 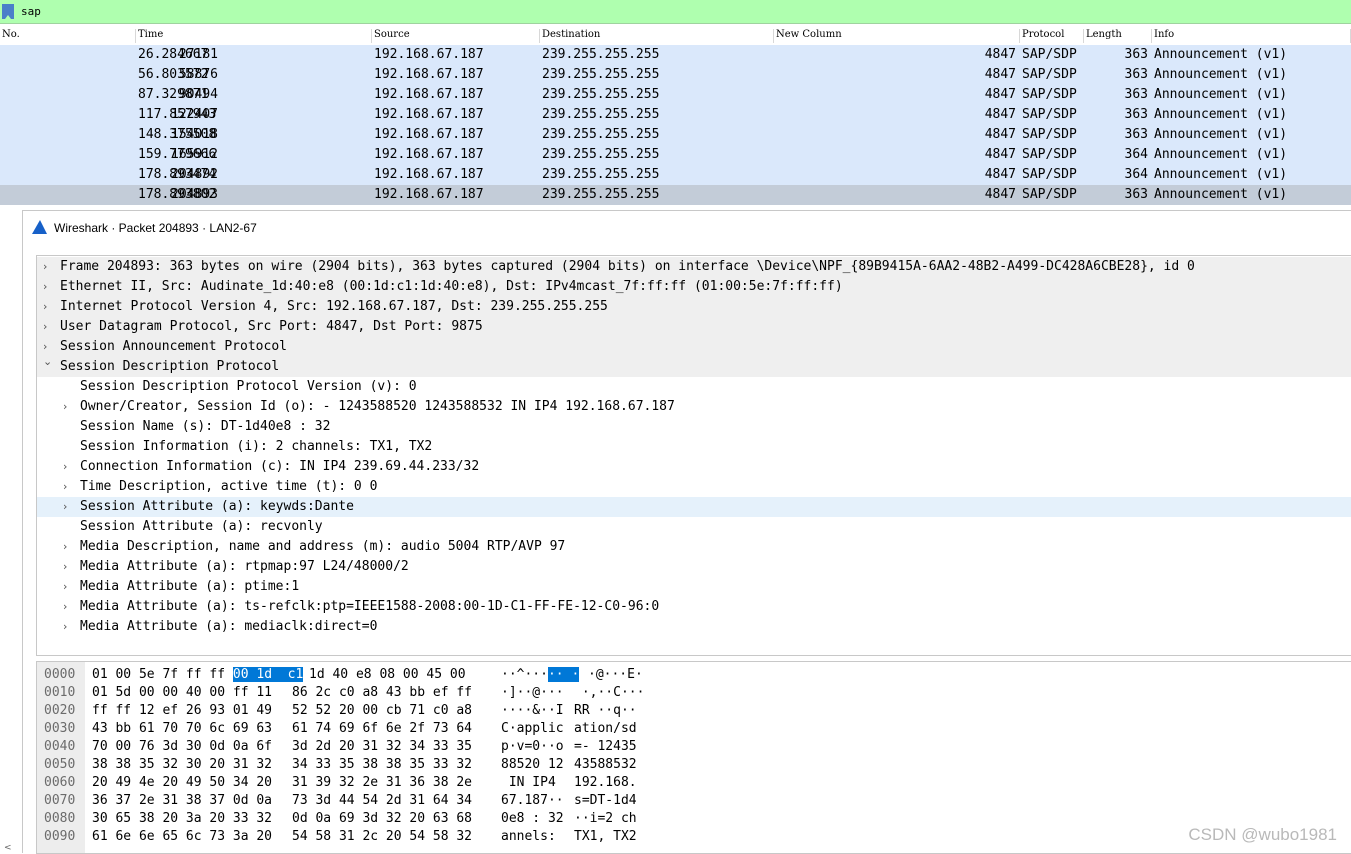 I want to click on ascii-left: p·v=0··o, so click(x=532, y=746).